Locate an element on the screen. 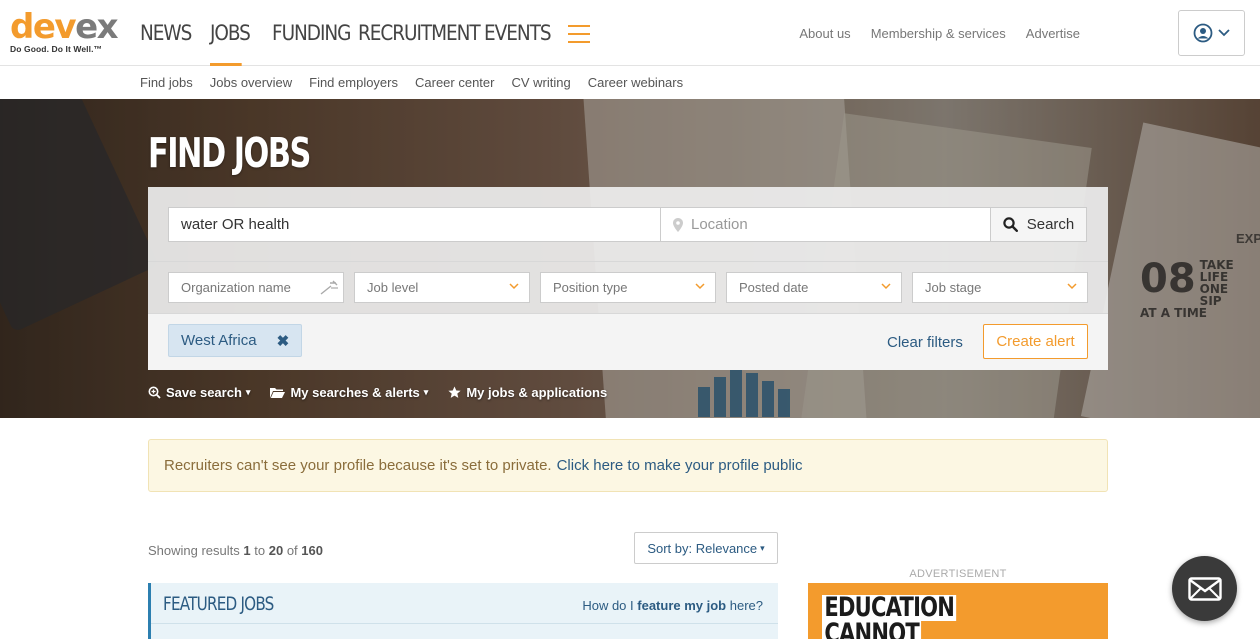 This screenshot has width=1260, height=639. search-button-label: Search is located at coordinates (1050, 224).